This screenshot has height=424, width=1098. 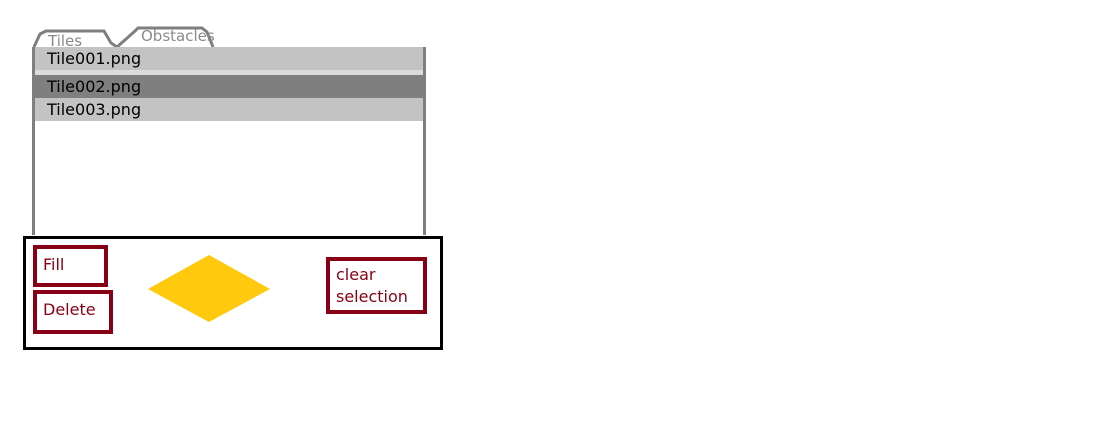 I want to click on tab-obstacles: Obstacles, so click(x=178, y=36).